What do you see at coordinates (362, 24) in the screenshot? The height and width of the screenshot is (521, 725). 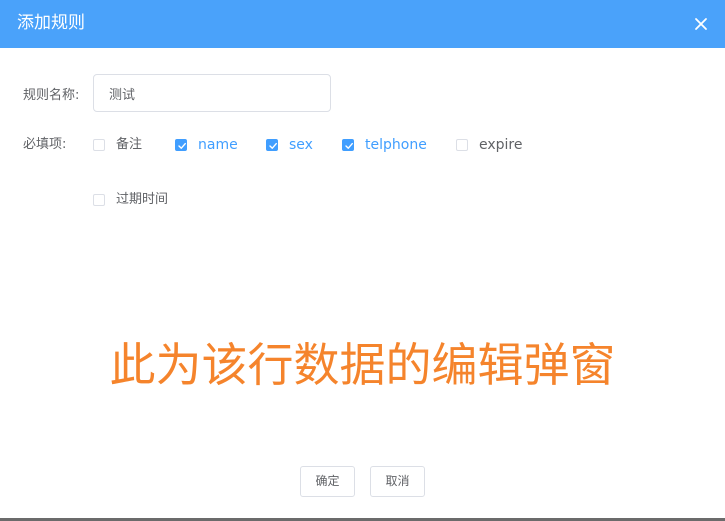 I see `dialog-header: 添加规则` at bounding box center [362, 24].